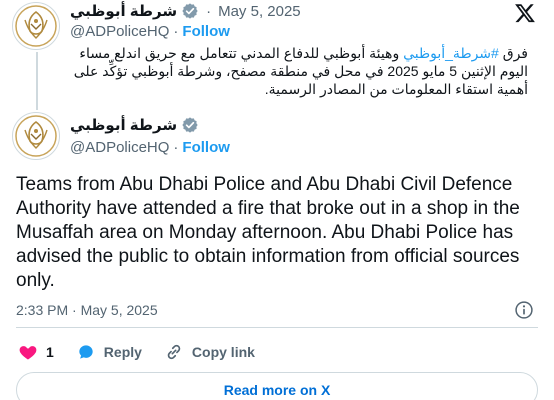 The height and width of the screenshot is (400, 554). What do you see at coordinates (259, 11) in the screenshot?
I see `tweet-date: May 5, 2025` at bounding box center [259, 11].